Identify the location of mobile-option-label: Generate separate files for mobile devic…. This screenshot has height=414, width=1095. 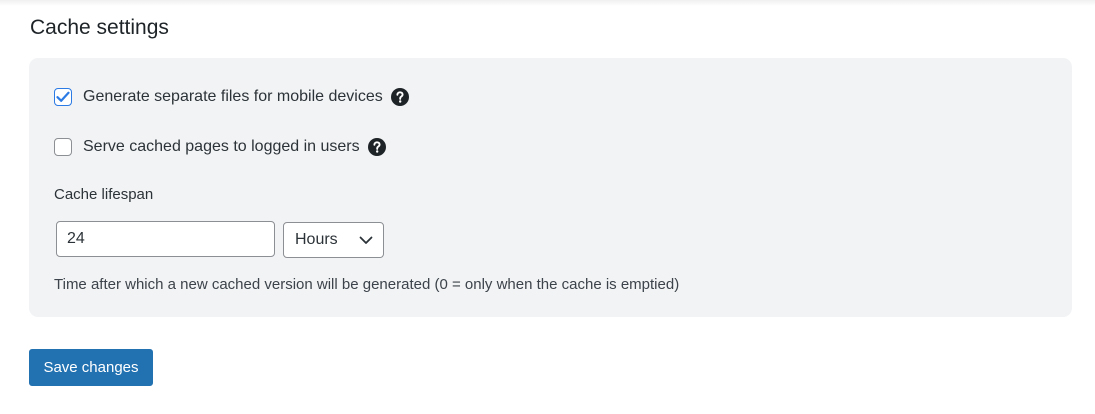
(233, 96).